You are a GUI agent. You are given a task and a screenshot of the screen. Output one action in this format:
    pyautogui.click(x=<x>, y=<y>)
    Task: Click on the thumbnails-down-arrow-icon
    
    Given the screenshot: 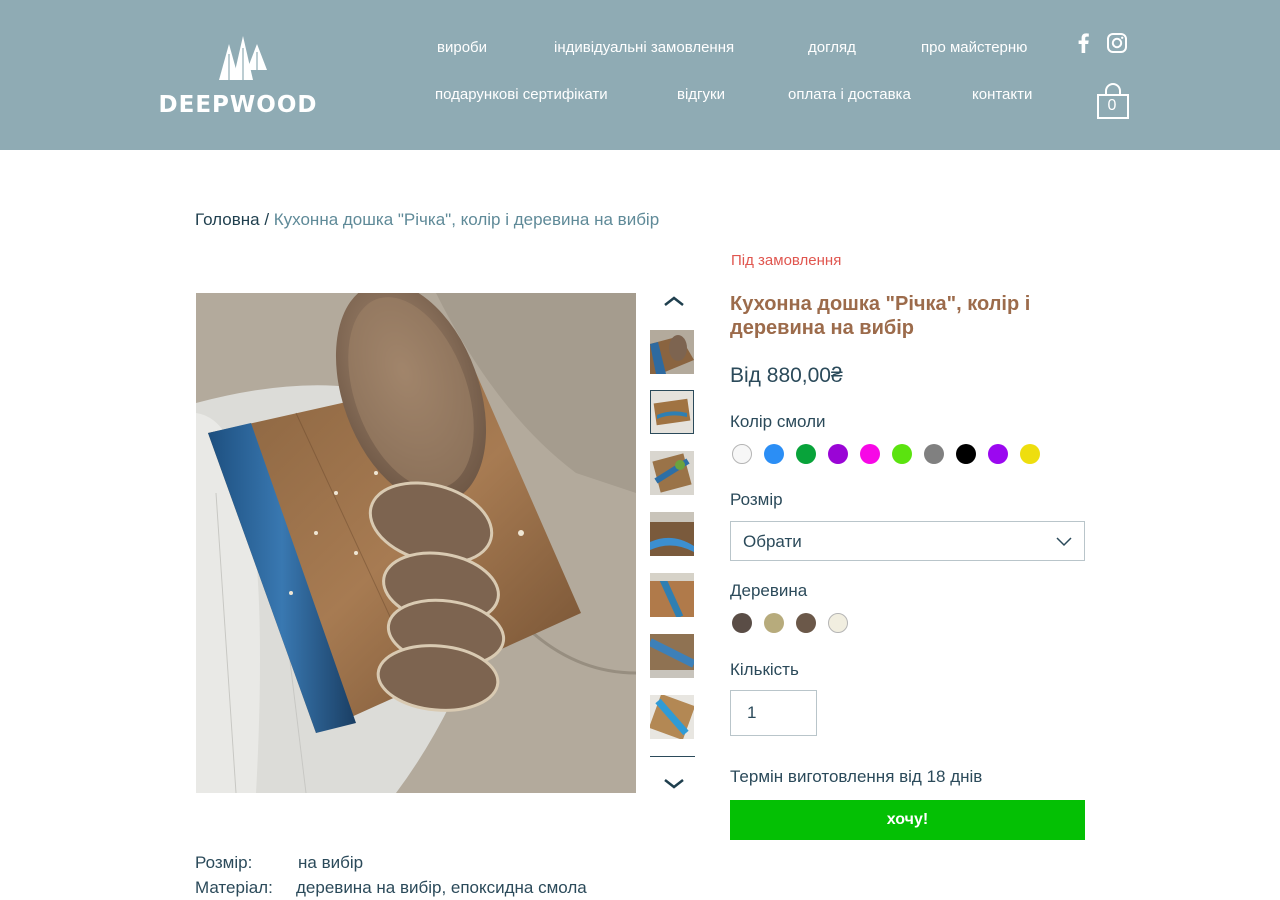 What is the action you would take?
    pyautogui.click(x=674, y=784)
    